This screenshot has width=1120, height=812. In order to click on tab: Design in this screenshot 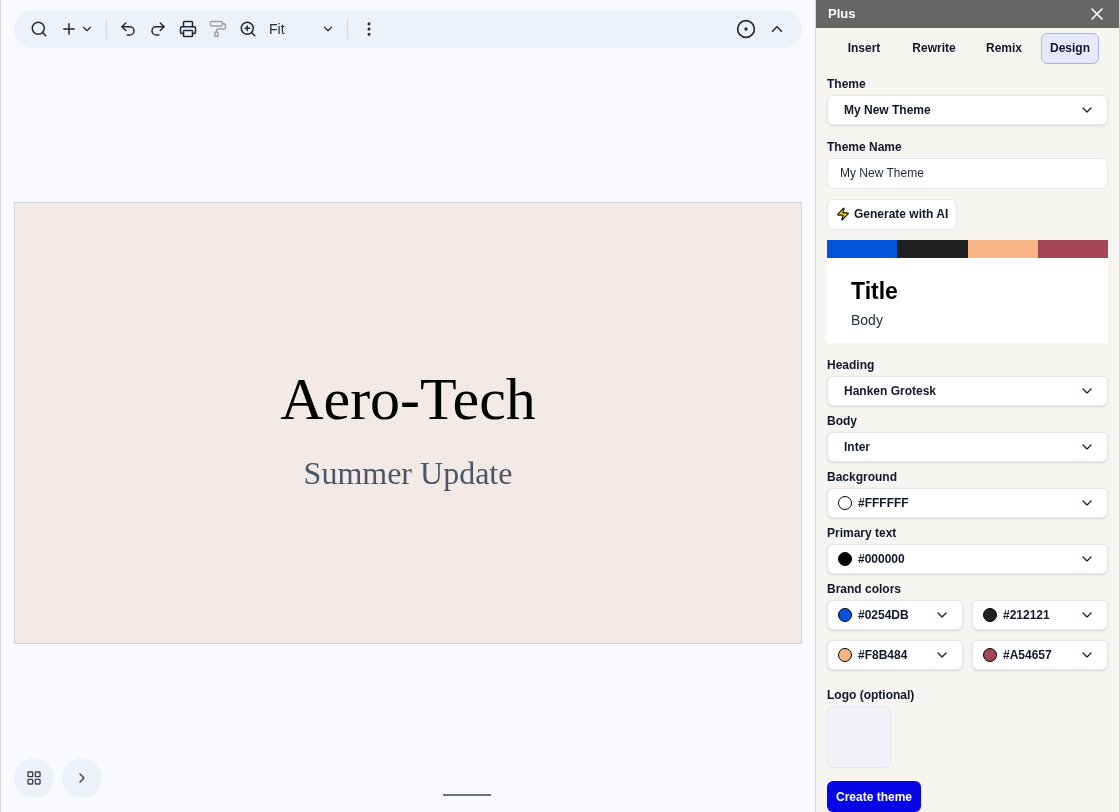, I will do `click(1070, 48)`.